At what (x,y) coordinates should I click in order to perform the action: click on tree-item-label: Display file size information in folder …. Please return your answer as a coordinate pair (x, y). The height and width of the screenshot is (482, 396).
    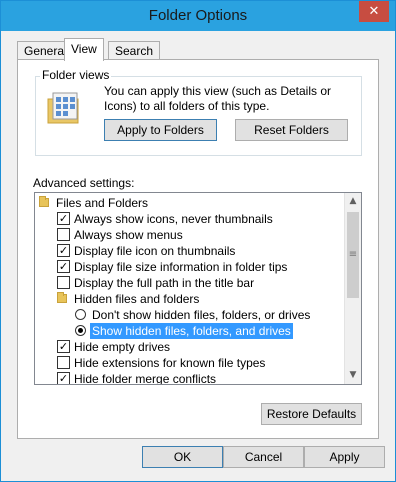
    Looking at the image, I should click on (181, 267).